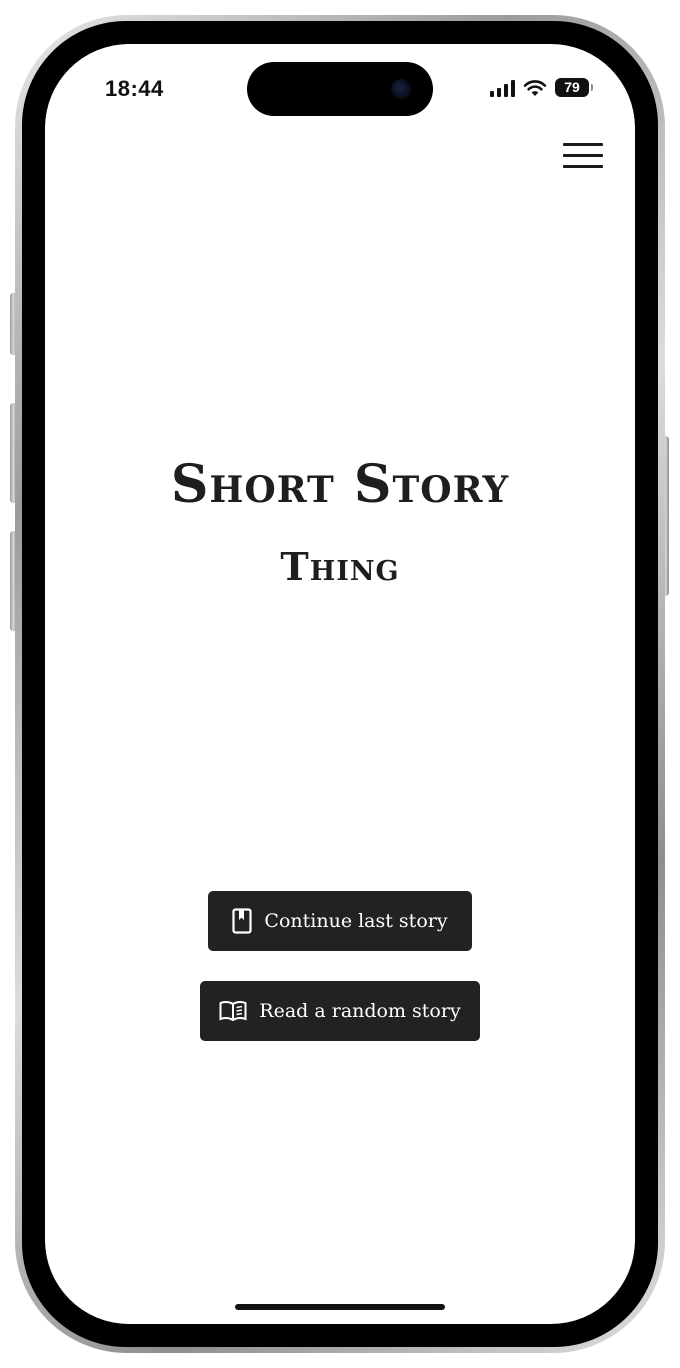 This screenshot has height=1368, width=680. I want to click on status-time: 18:44, so click(134, 88).